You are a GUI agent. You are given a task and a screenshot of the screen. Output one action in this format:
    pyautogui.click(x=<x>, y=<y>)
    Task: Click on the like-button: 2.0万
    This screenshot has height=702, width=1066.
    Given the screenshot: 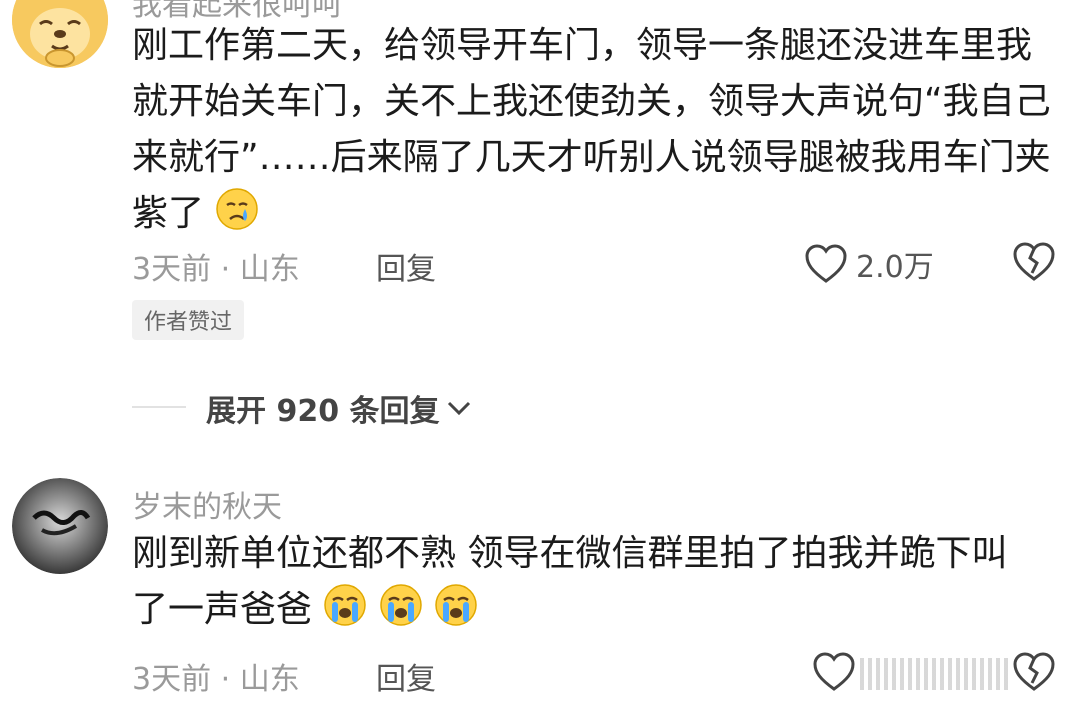 What is the action you would take?
    pyautogui.click(x=869, y=264)
    